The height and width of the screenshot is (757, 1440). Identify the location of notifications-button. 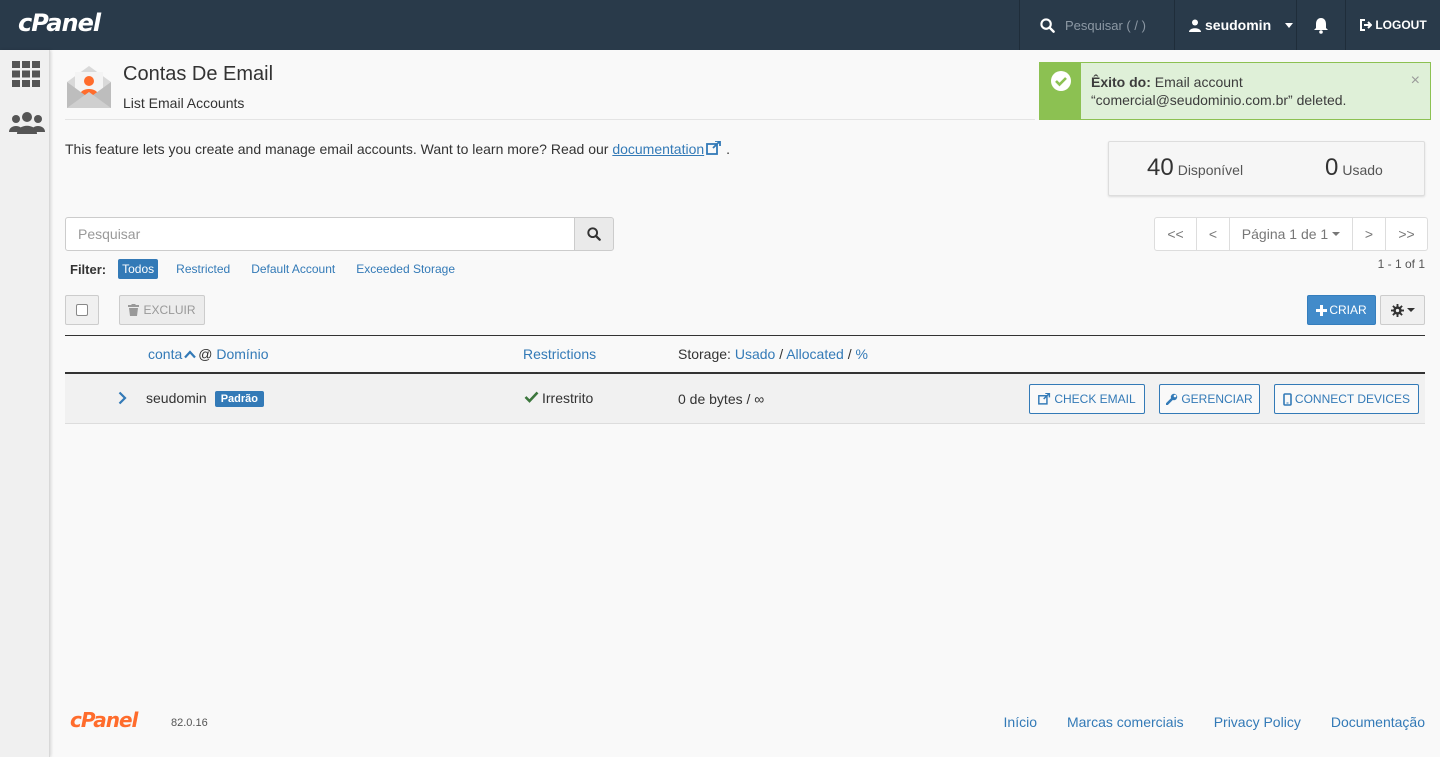
(1321, 25).